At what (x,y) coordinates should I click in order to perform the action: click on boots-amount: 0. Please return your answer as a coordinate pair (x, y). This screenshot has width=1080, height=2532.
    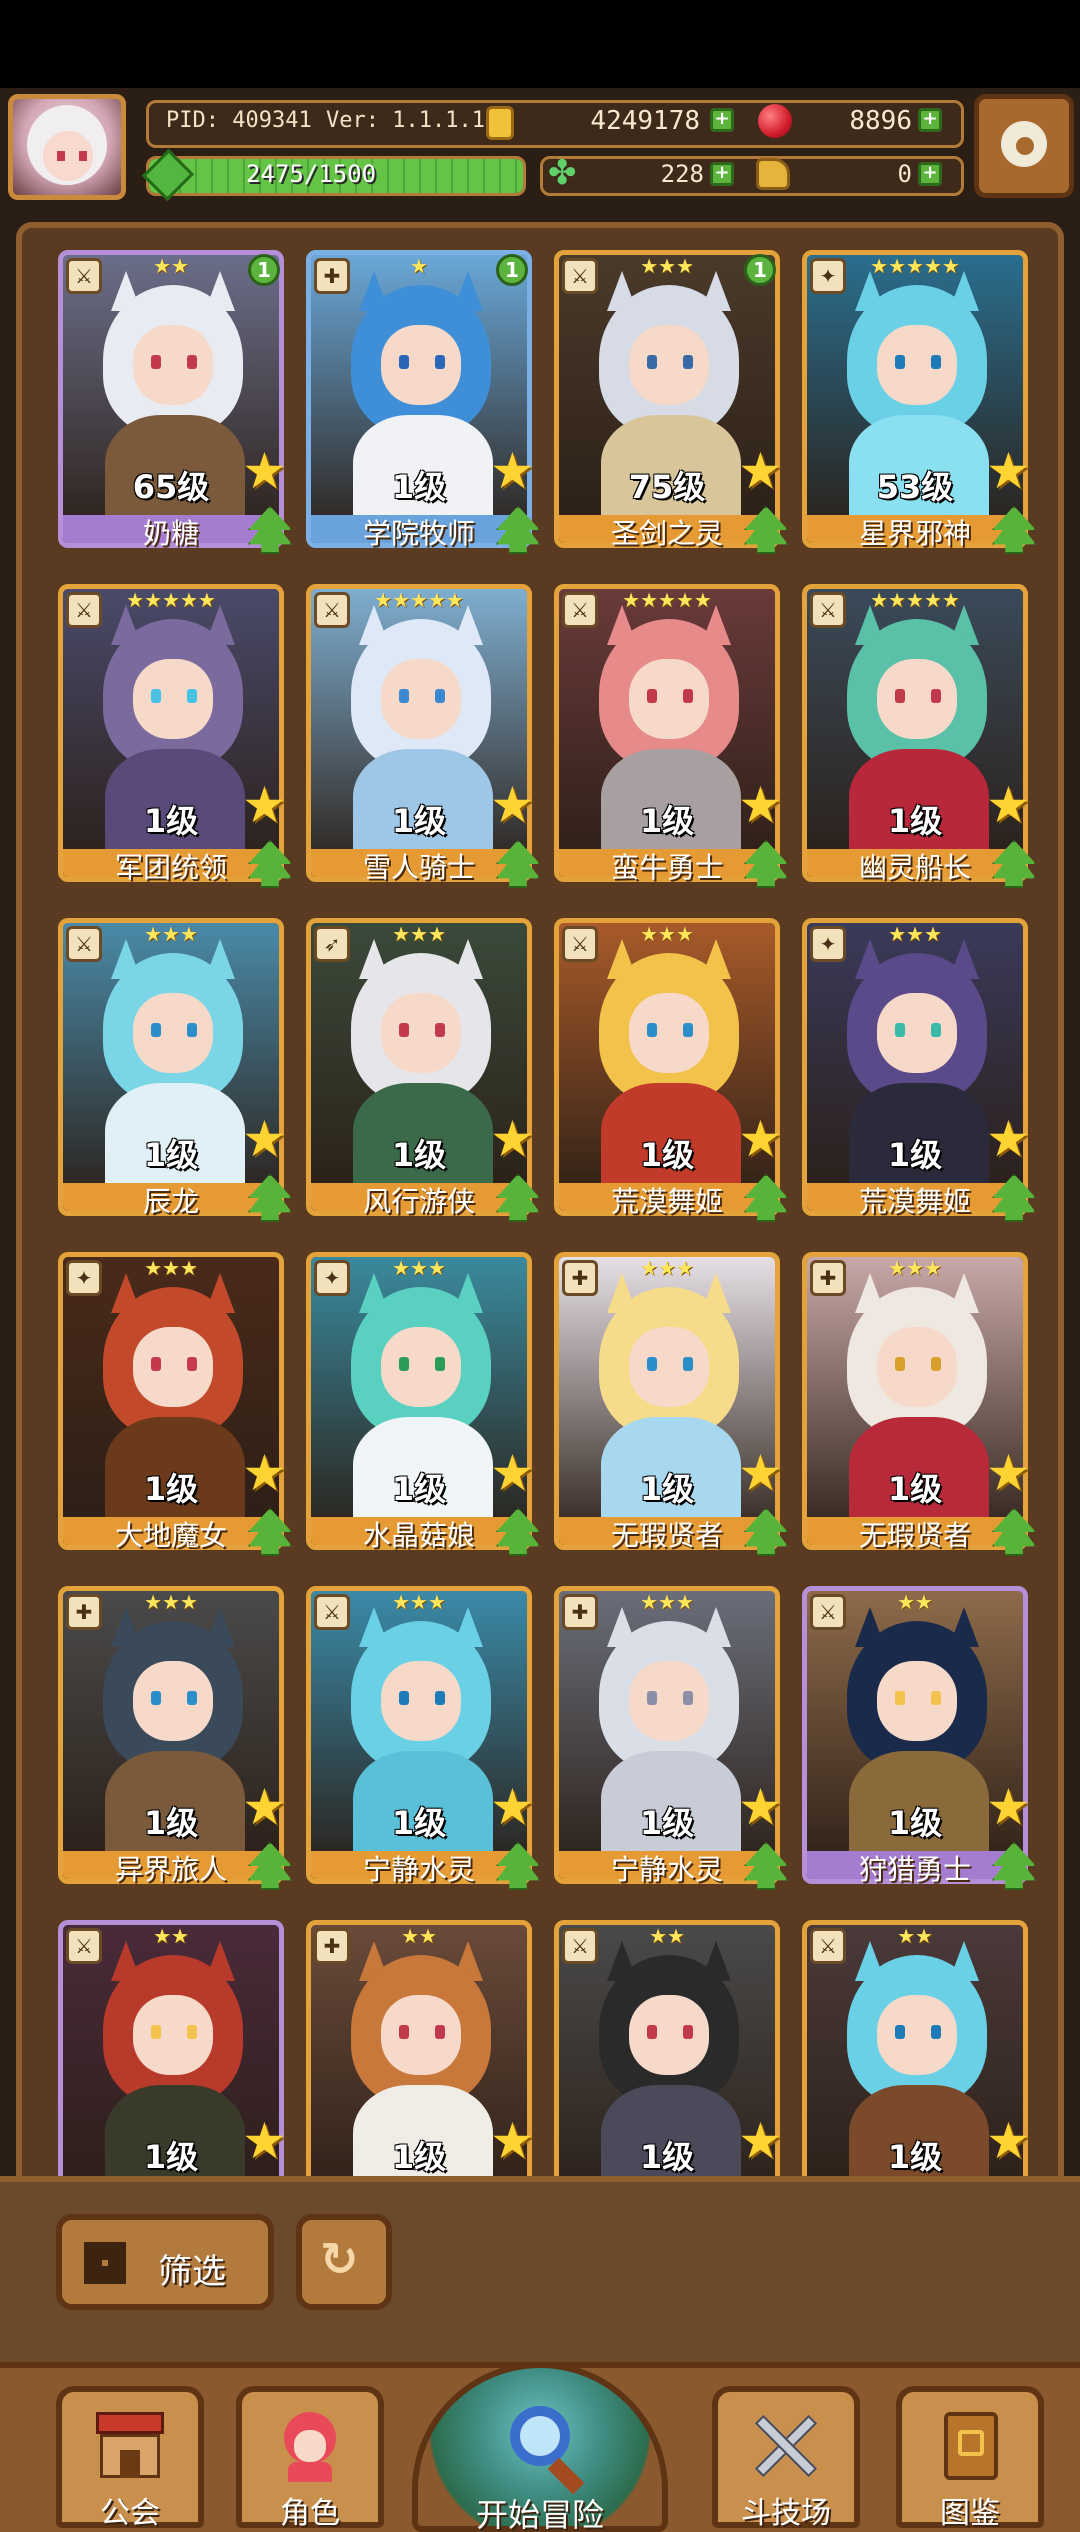
    Looking at the image, I should click on (904, 174).